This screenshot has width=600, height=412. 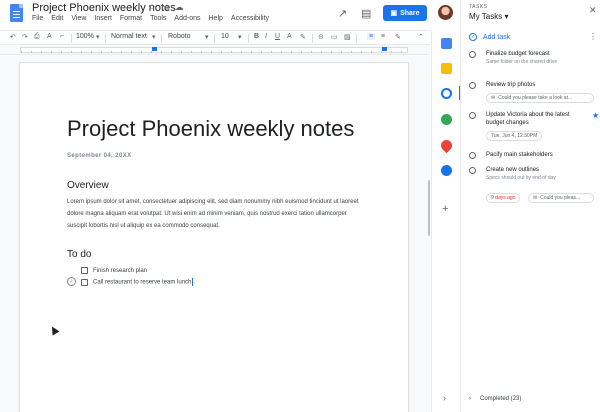 I want to click on menu-file: File, so click(x=37, y=18).